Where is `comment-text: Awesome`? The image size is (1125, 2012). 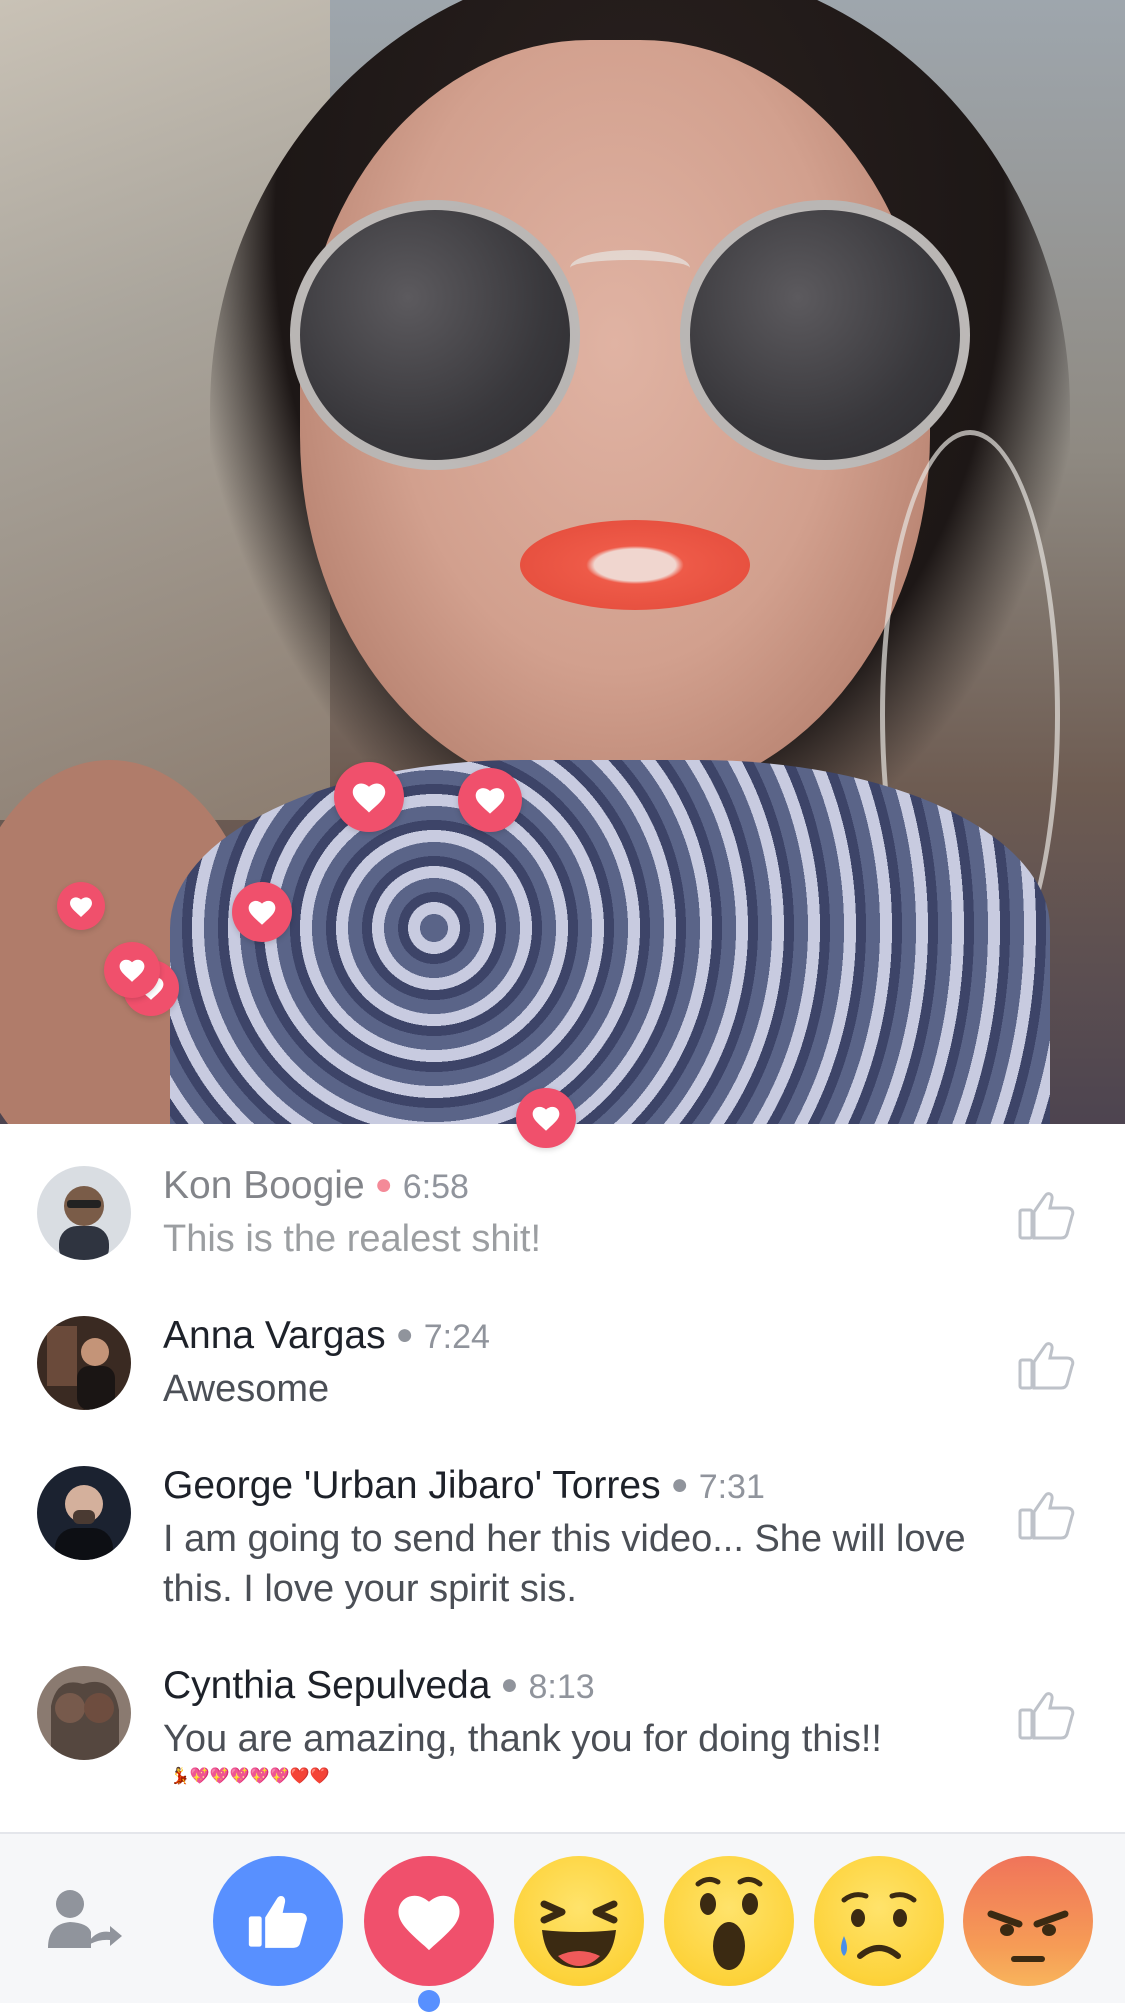
comment-text: Awesome is located at coordinates (246, 1389).